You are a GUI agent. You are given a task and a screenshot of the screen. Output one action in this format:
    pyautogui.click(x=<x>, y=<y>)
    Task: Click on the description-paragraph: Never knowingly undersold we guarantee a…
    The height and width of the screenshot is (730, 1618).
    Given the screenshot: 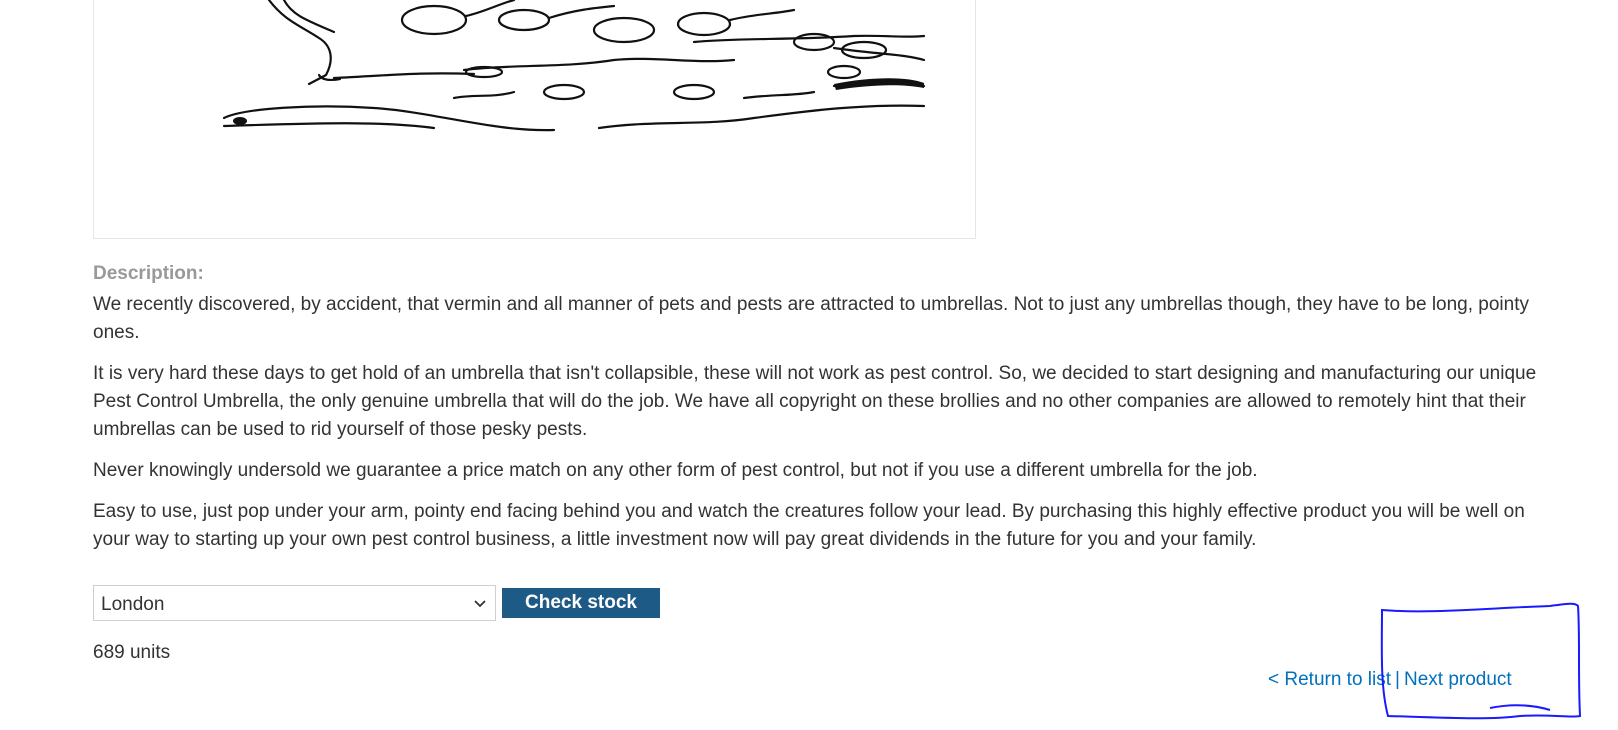 What is the action you would take?
    pyautogui.click(x=675, y=470)
    